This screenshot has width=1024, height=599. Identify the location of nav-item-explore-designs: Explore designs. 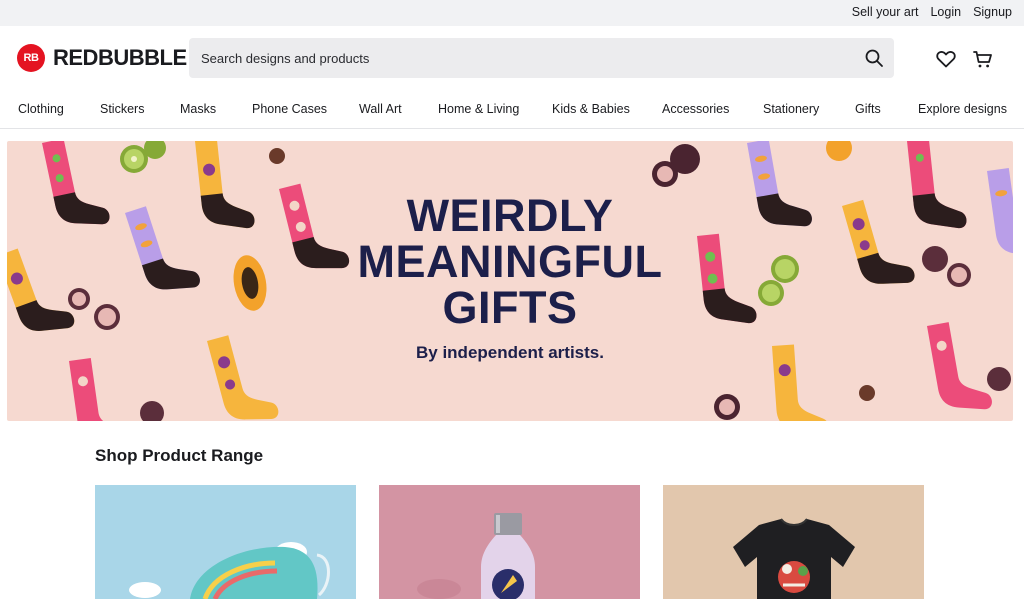
(962, 109).